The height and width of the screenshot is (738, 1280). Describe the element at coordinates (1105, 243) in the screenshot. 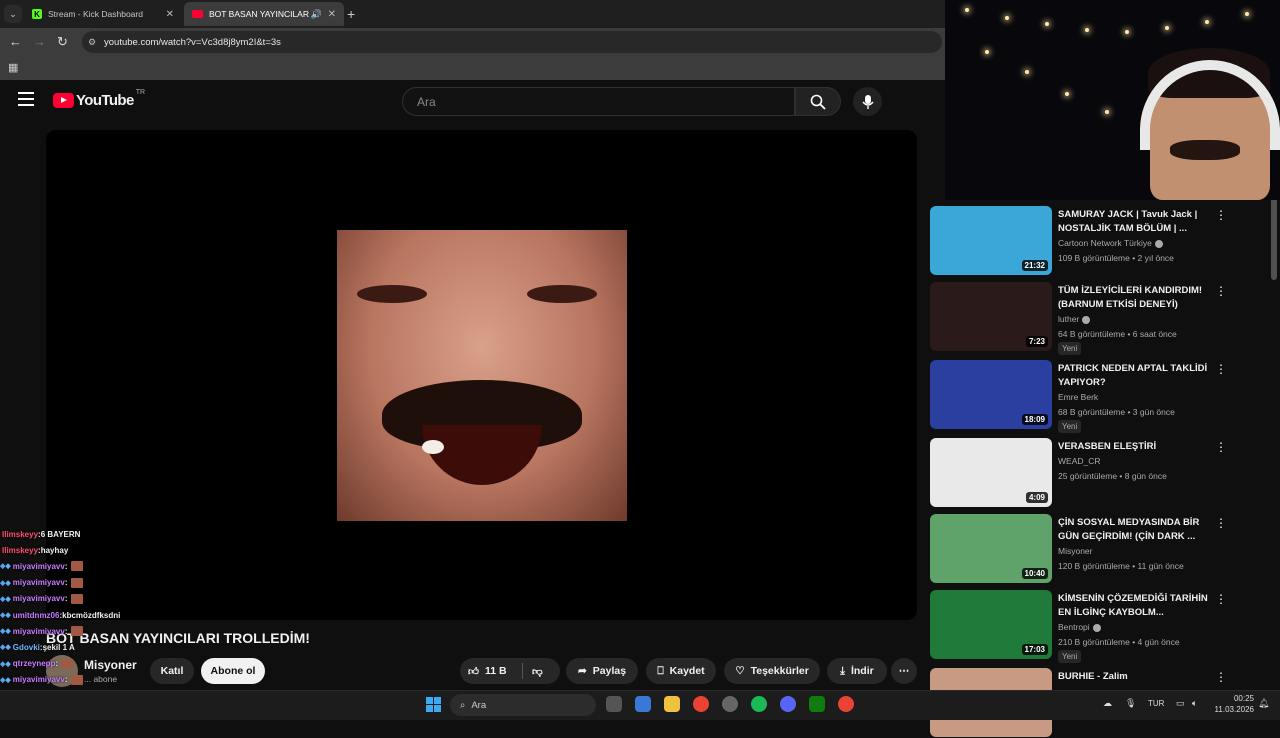

I see `recommended-channel-name: Cartoon Network Türkiye` at that location.